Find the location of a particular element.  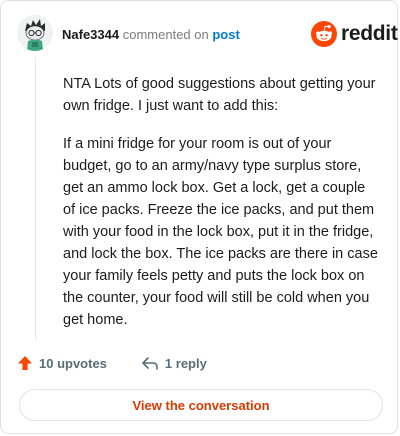

upvote-count: 10 upvotes is located at coordinates (73, 363).